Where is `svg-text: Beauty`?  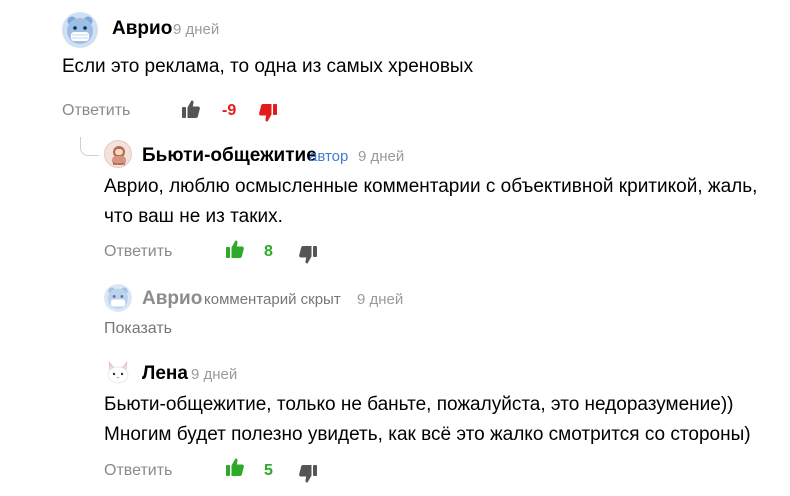
svg-text: Beauty is located at coordinates (119, 163).